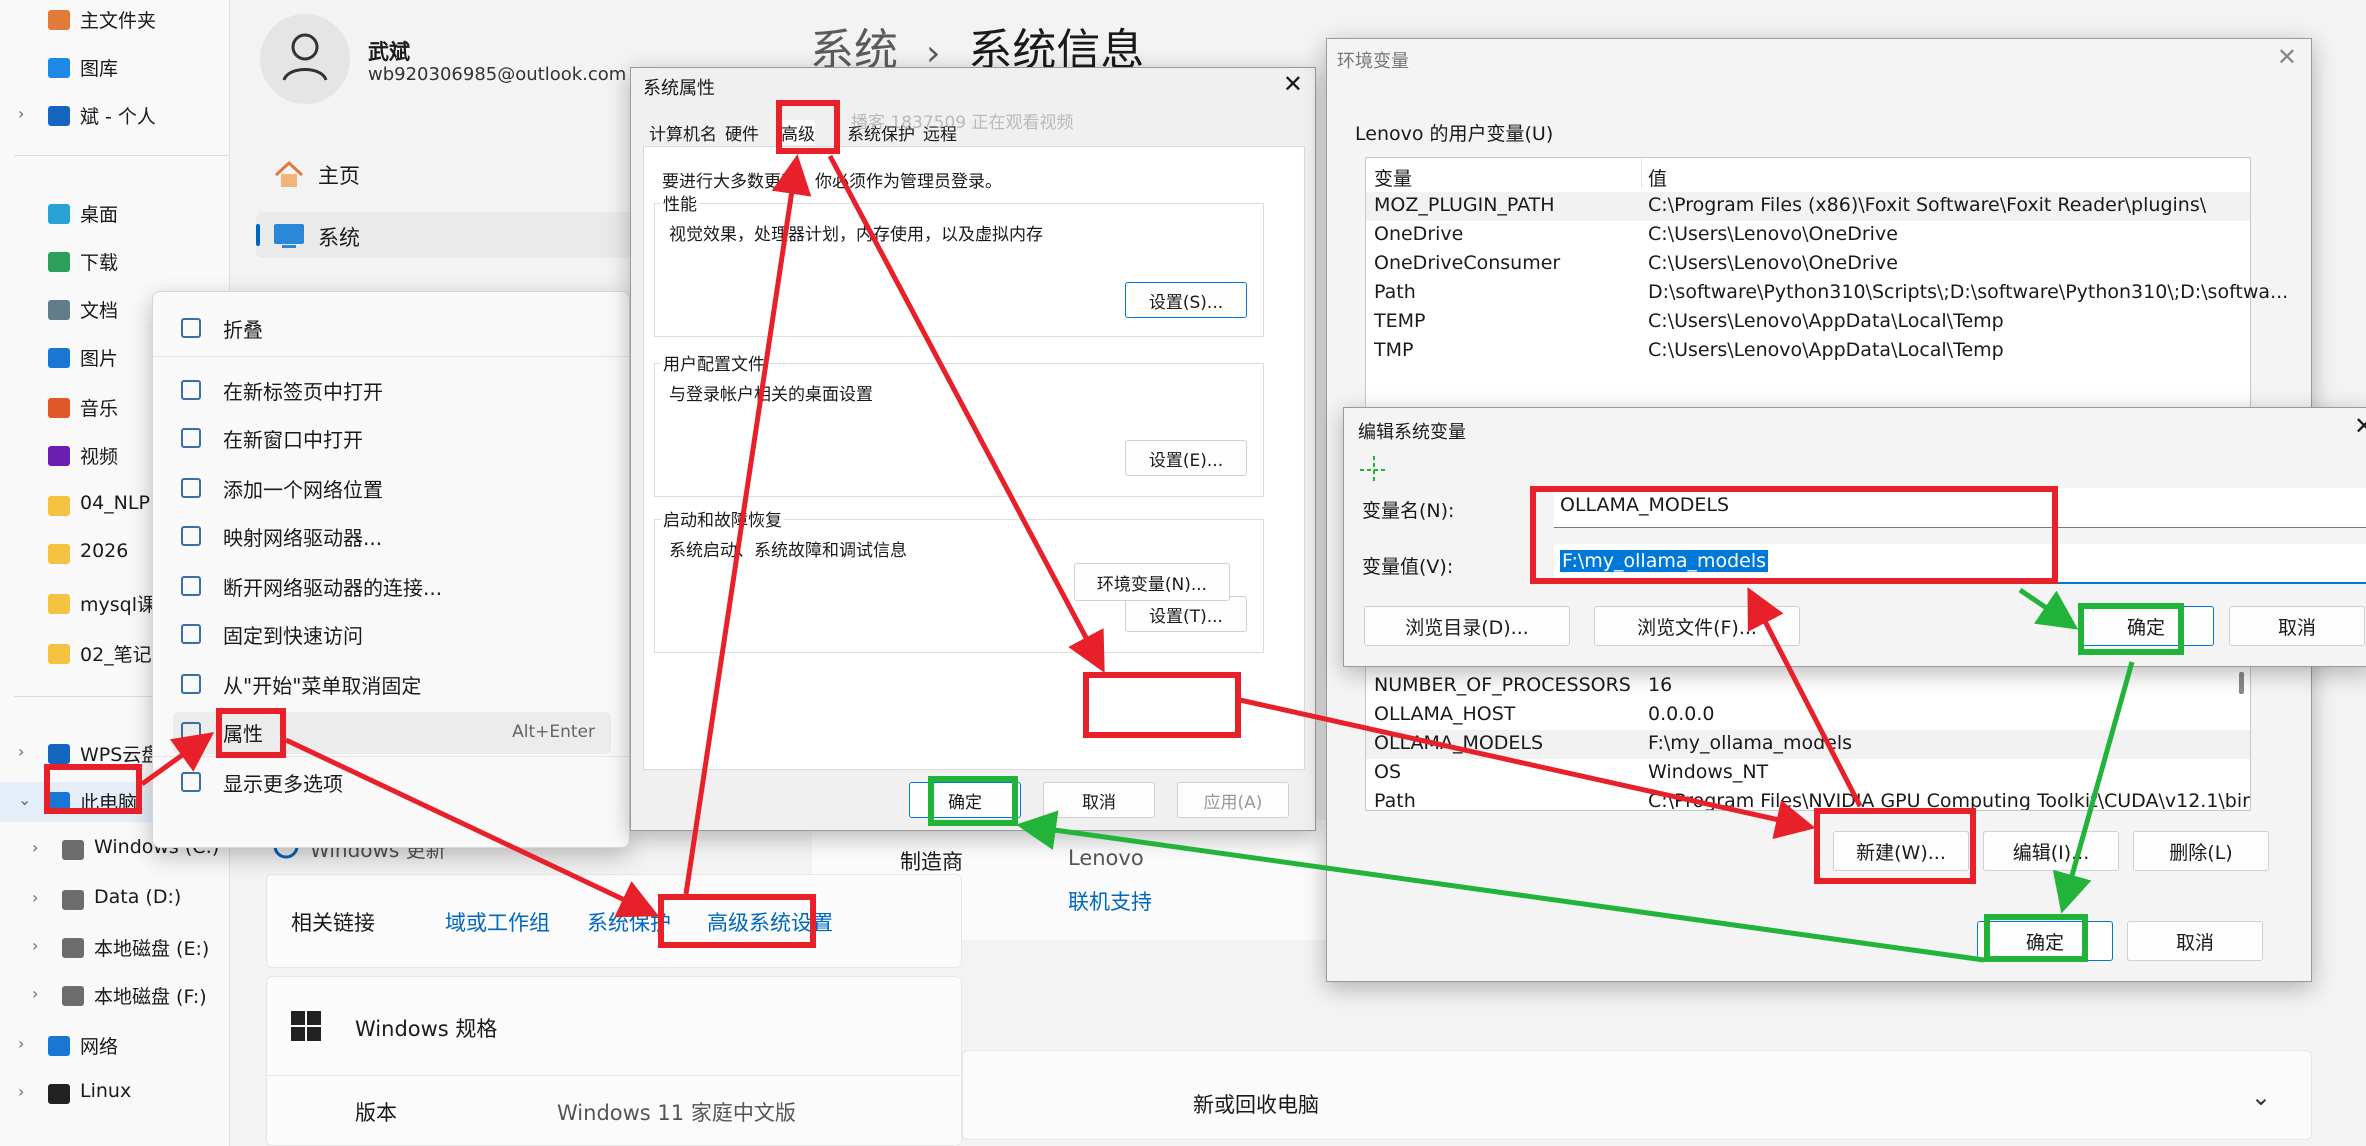 Image resolution: width=2366 pixels, height=1146 pixels. What do you see at coordinates (1805, 697) in the screenshot?
I see `arrow-new-to-fields` at bounding box center [1805, 697].